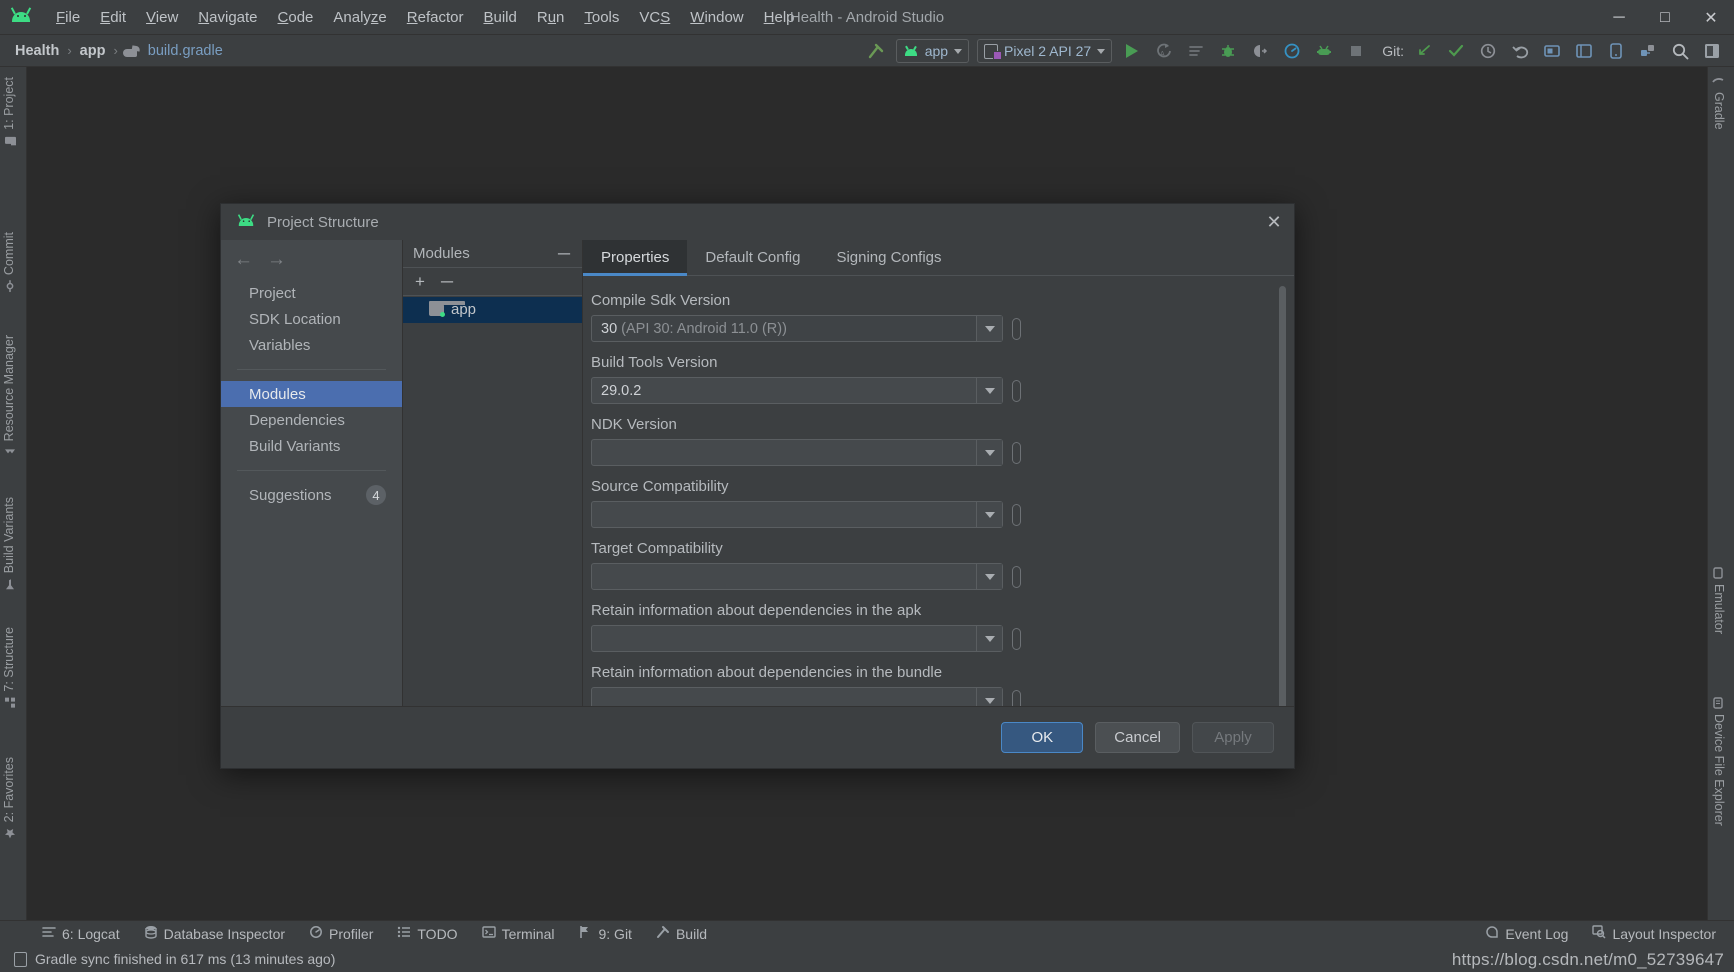  What do you see at coordinates (1456, 51) in the screenshot?
I see `git-commit-icon` at bounding box center [1456, 51].